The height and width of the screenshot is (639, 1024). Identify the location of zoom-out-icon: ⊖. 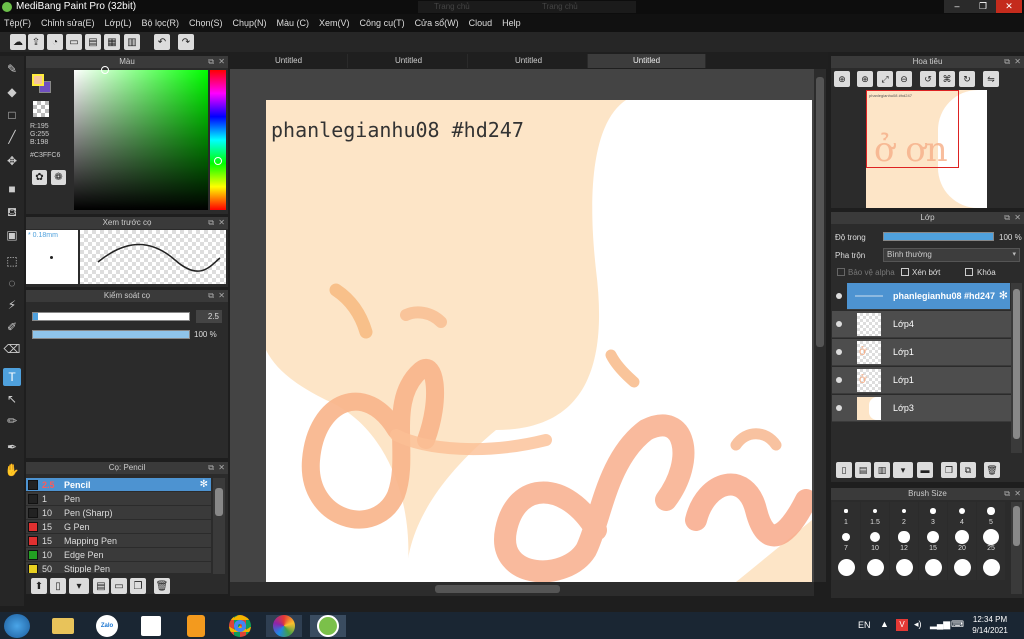
(904, 79).